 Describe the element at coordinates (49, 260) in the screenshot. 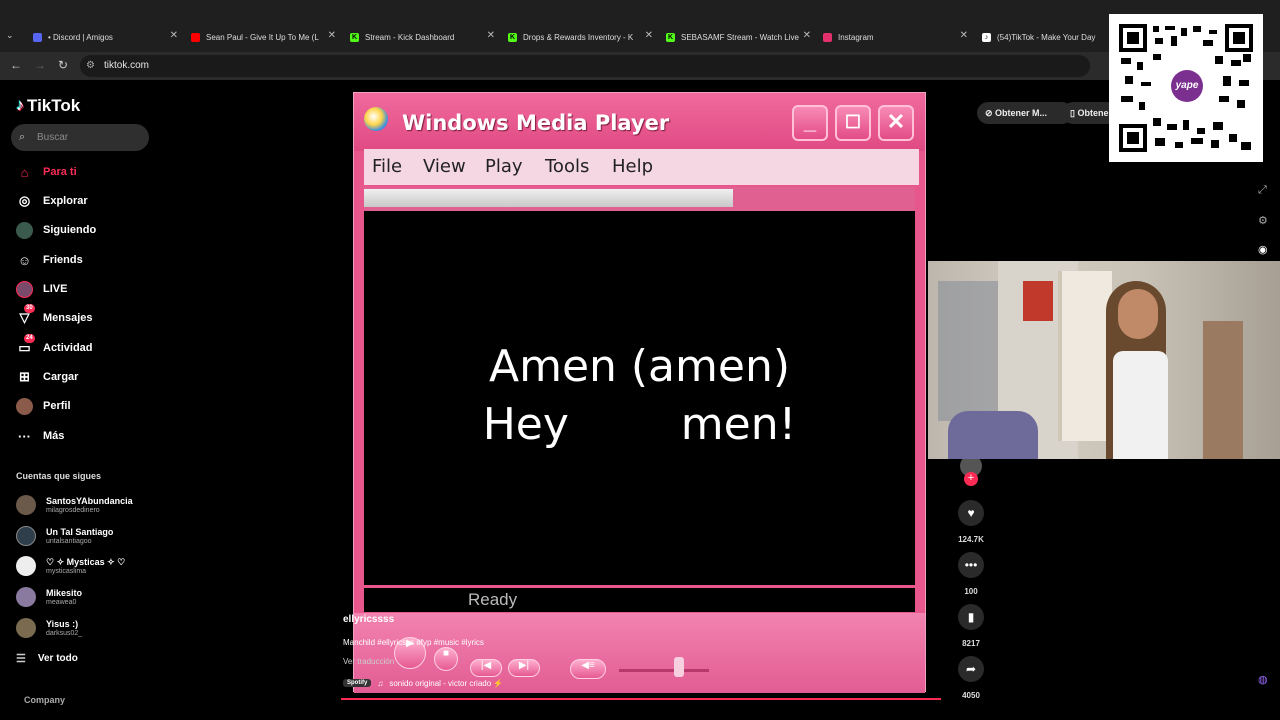

I see `nav-item-friends: ☺ Friends` at that location.